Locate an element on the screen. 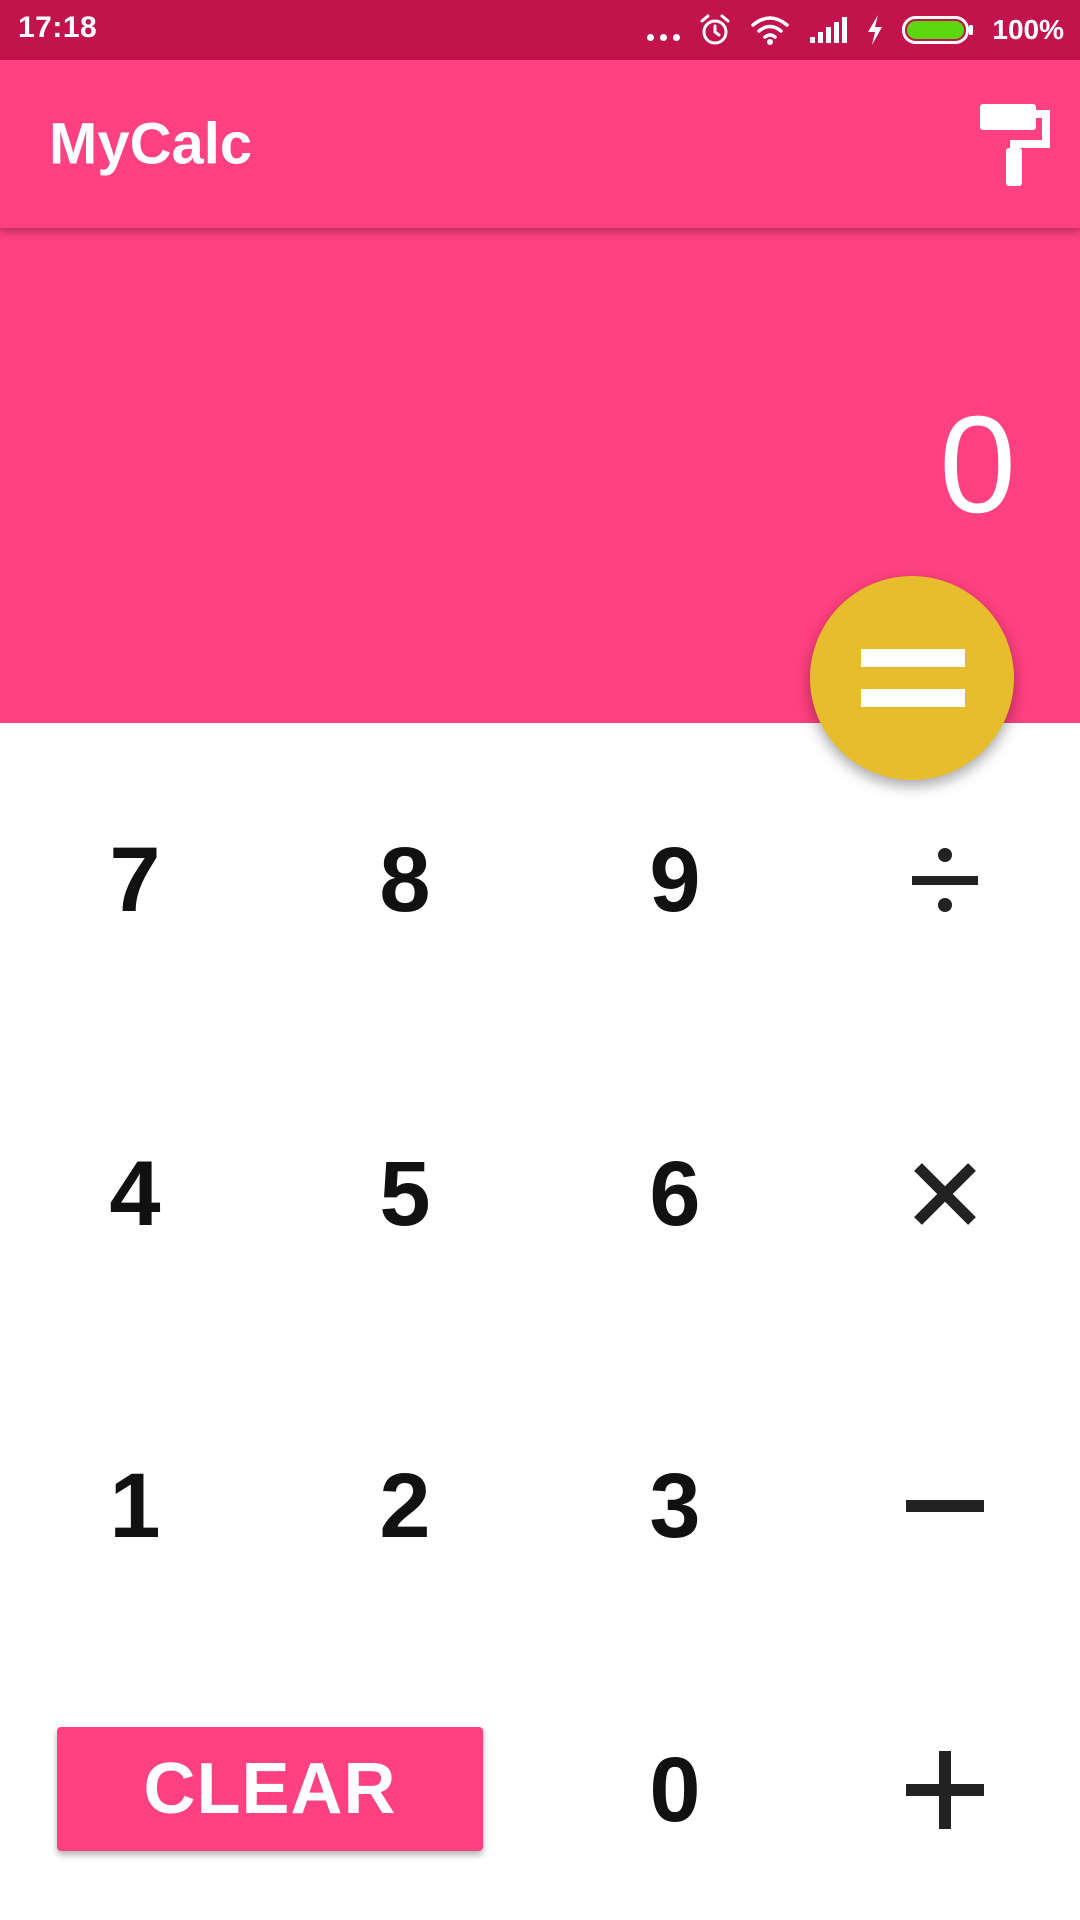 The height and width of the screenshot is (1920, 1080). battery-percent: 100% is located at coordinates (1028, 29).